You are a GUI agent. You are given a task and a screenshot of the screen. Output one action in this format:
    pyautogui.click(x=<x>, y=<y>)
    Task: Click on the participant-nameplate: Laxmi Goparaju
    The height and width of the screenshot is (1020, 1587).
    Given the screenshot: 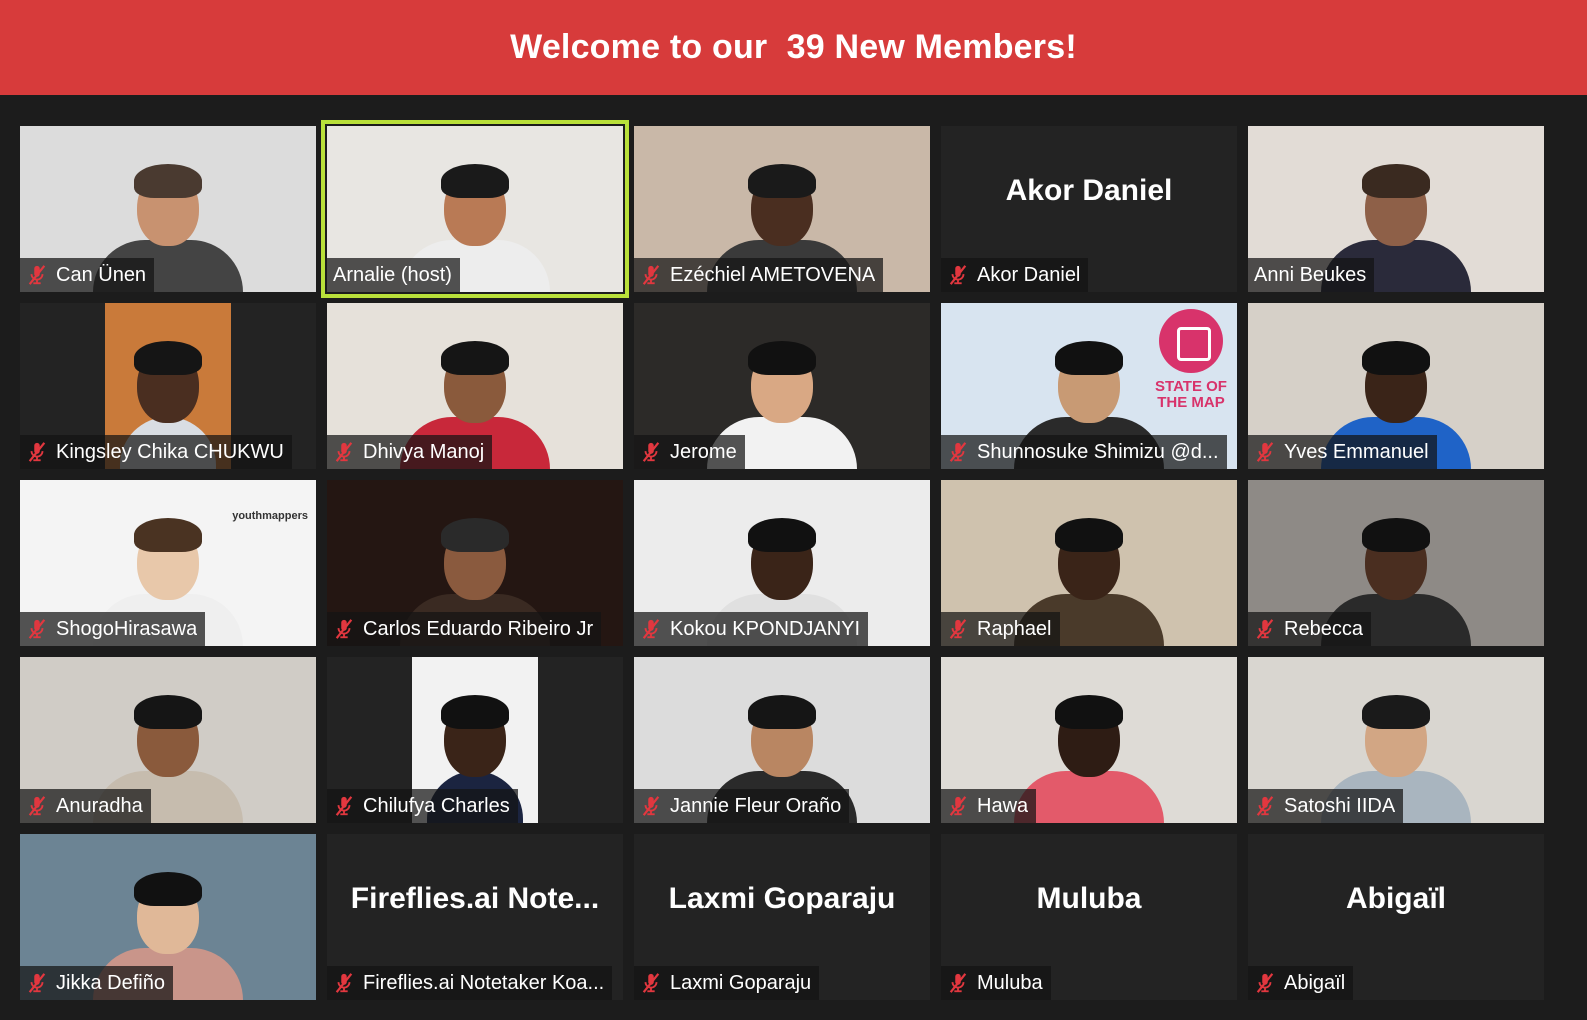 What is the action you would take?
    pyautogui.click(x=727, y=983)
    